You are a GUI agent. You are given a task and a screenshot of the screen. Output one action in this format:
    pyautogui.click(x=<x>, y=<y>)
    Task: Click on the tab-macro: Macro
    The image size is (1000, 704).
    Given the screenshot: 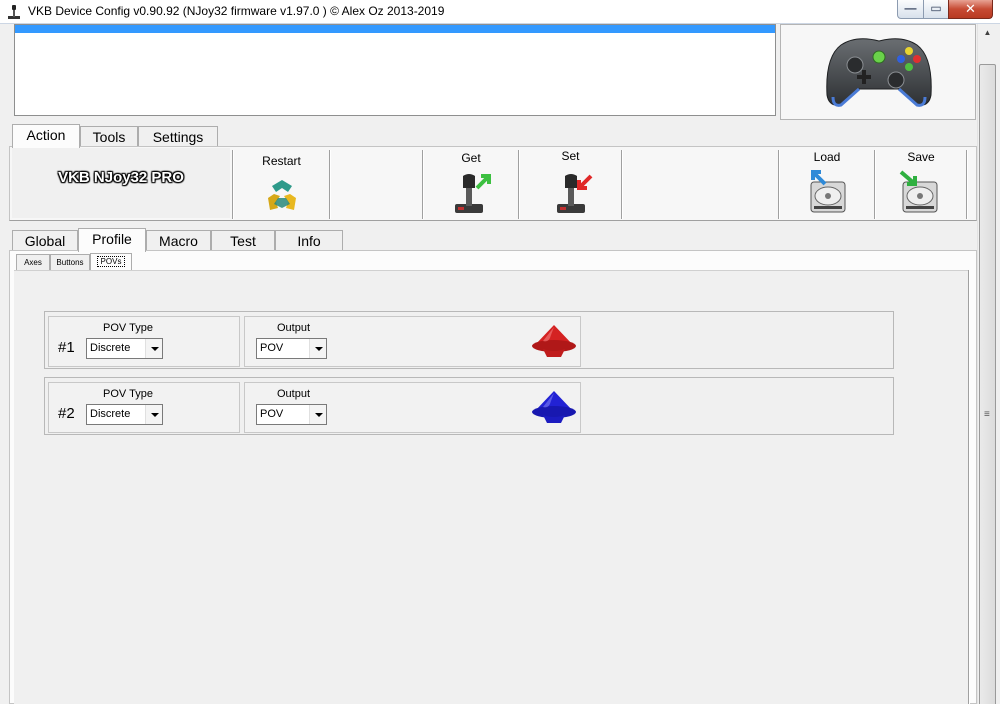 What is the action you would take?
    pyautogui.click(x=178, y=241)
    